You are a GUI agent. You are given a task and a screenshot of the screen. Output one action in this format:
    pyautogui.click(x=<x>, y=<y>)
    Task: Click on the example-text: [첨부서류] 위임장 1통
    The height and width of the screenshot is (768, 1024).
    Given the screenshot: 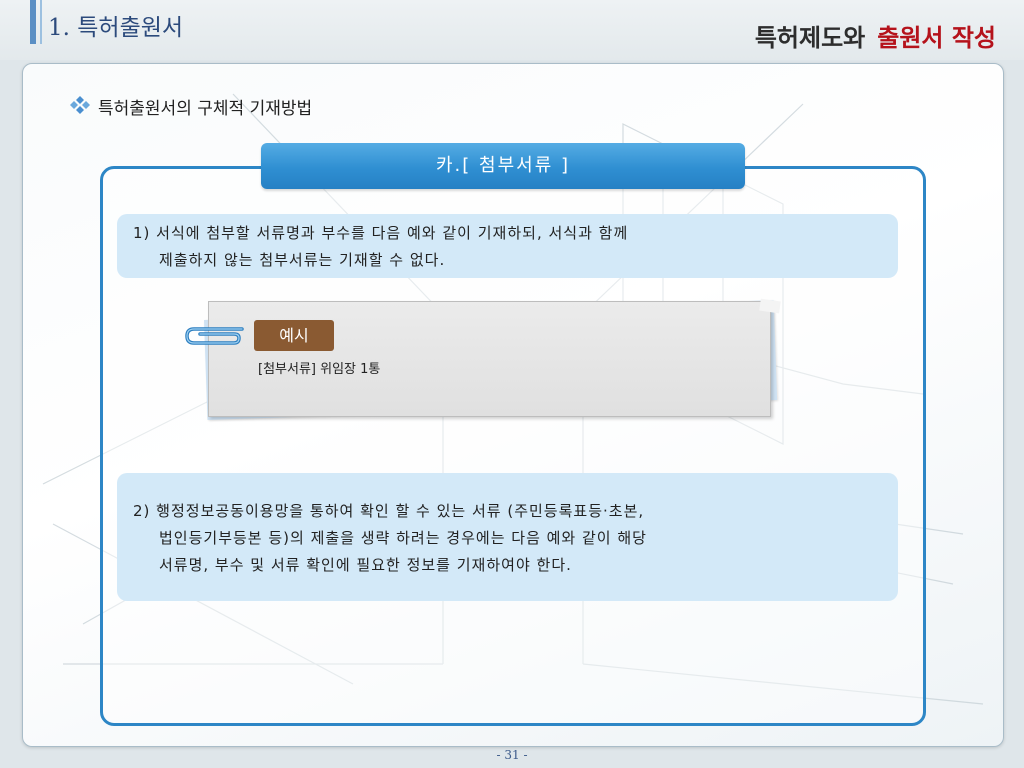 What is the action you would take?
    pyautogui.click(x=319, y=369)
    